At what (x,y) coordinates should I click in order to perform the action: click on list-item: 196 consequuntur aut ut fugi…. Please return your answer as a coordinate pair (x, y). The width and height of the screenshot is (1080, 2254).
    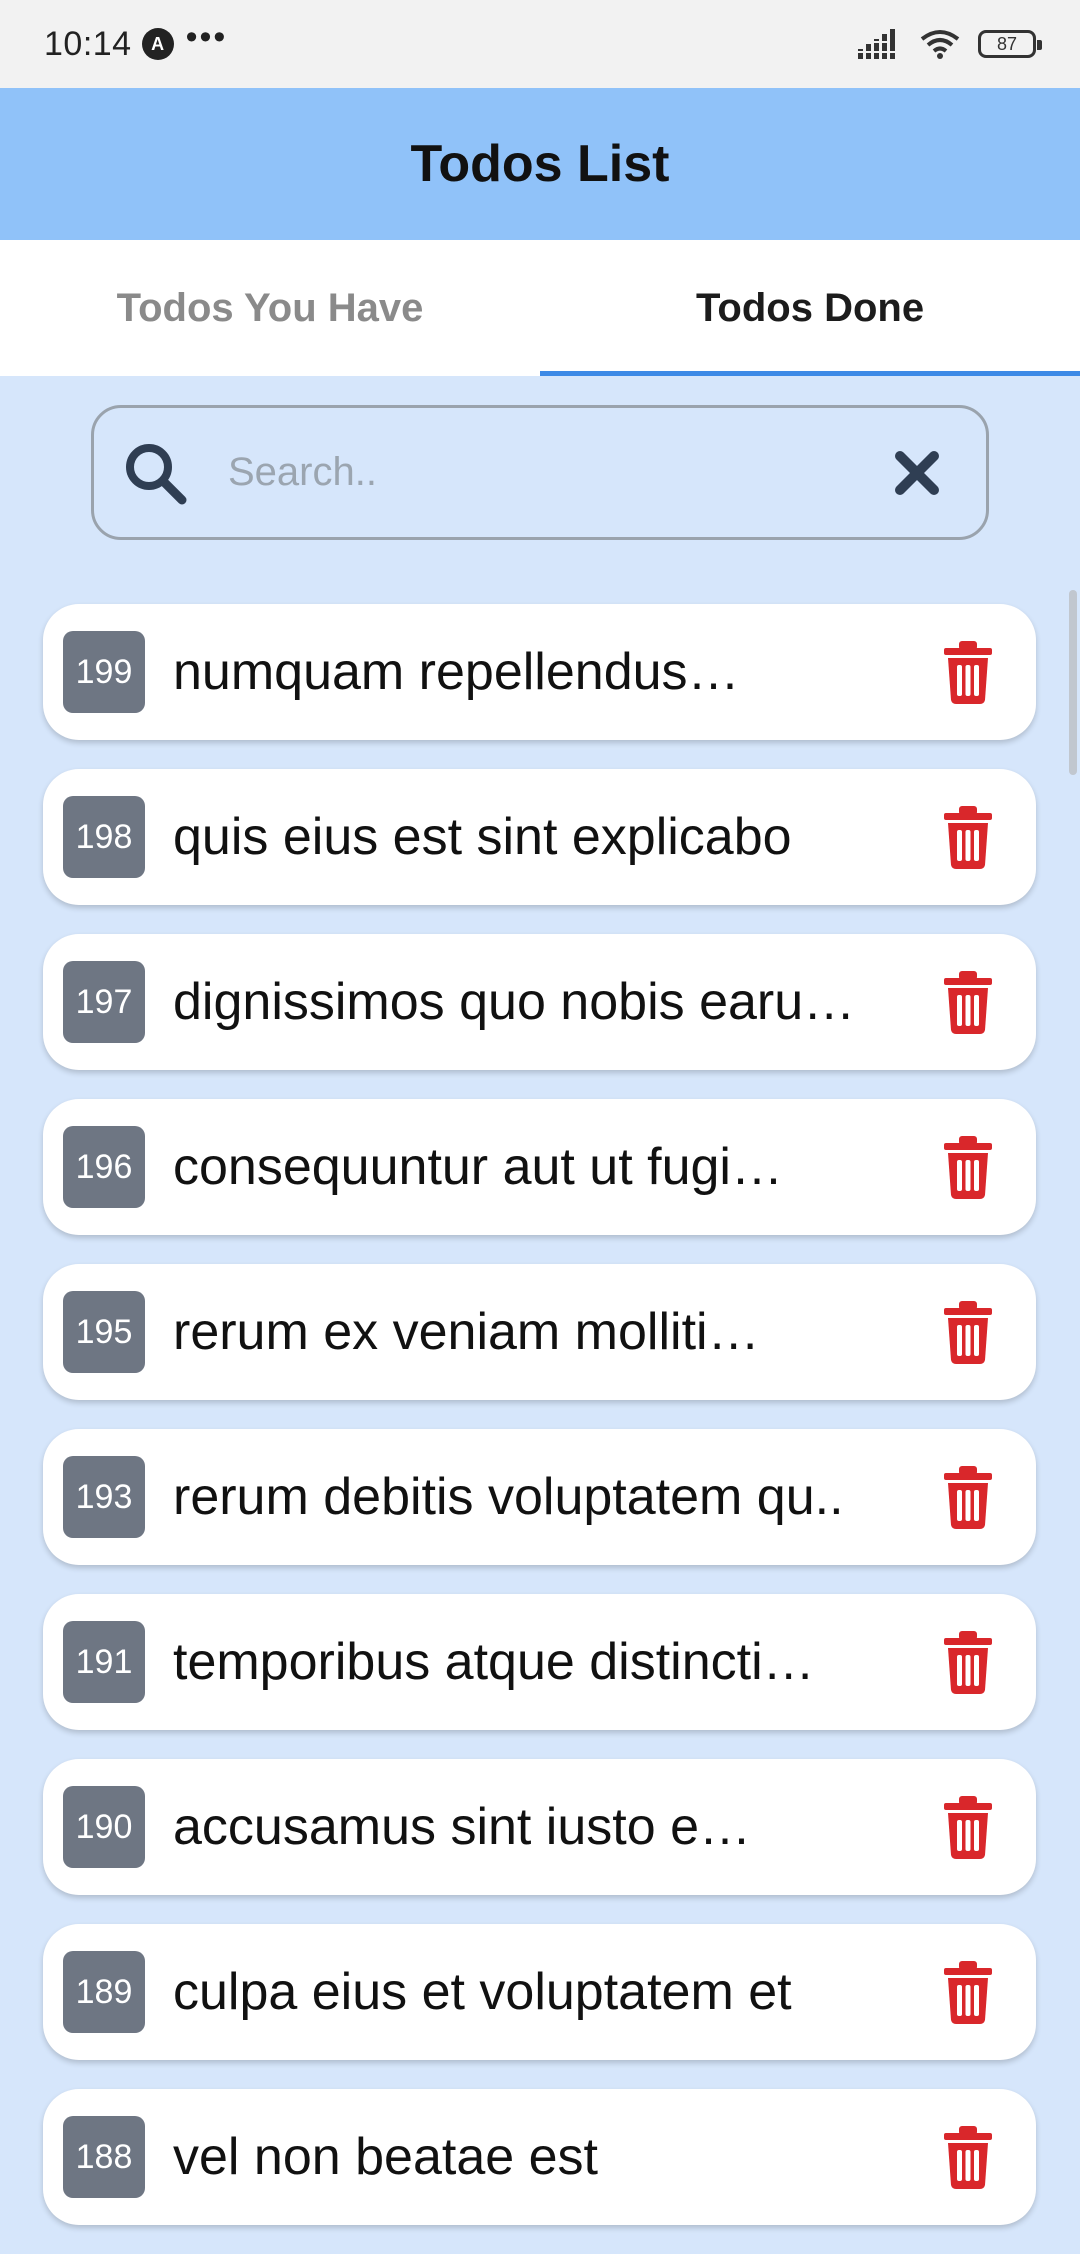
    Looking at the image, I should click on (539, 1167).